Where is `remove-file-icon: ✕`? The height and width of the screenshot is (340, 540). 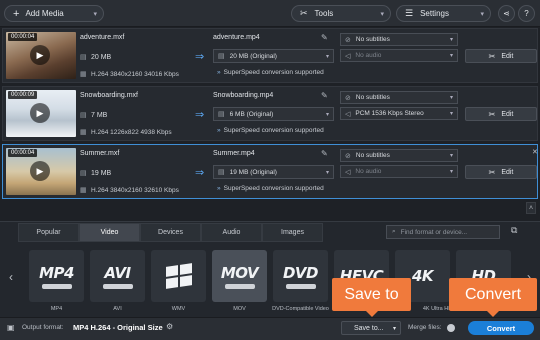 remove-file-icon: ✕ is located at coordinates (535, 152).